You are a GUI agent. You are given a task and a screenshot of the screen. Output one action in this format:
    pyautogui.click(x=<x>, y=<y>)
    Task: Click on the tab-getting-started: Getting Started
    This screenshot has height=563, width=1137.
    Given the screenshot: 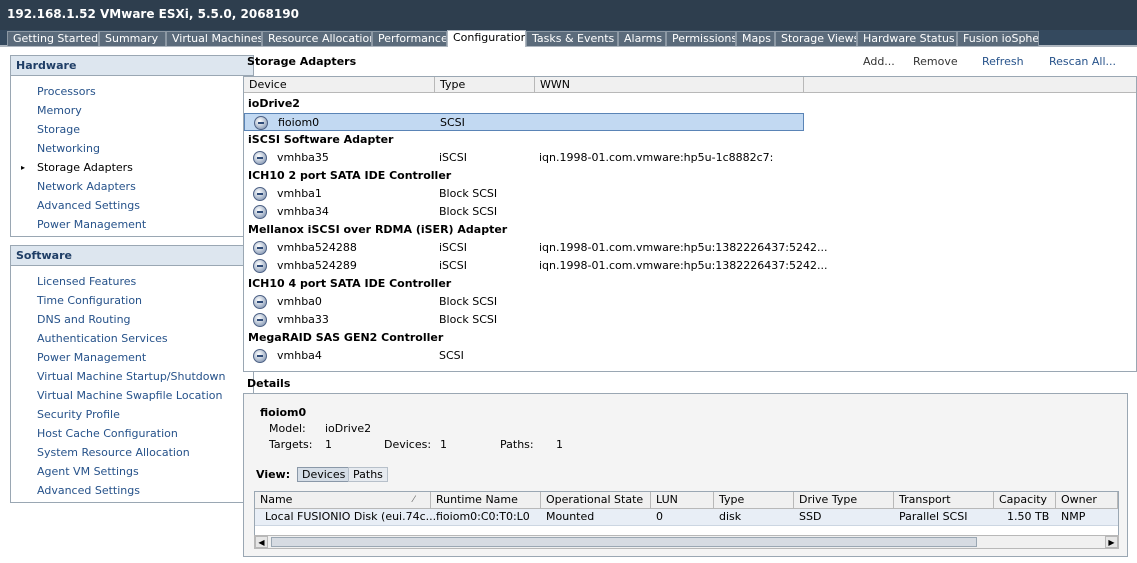 What is the action you would take?
    pyautogui.click(x=53, y=38)
    